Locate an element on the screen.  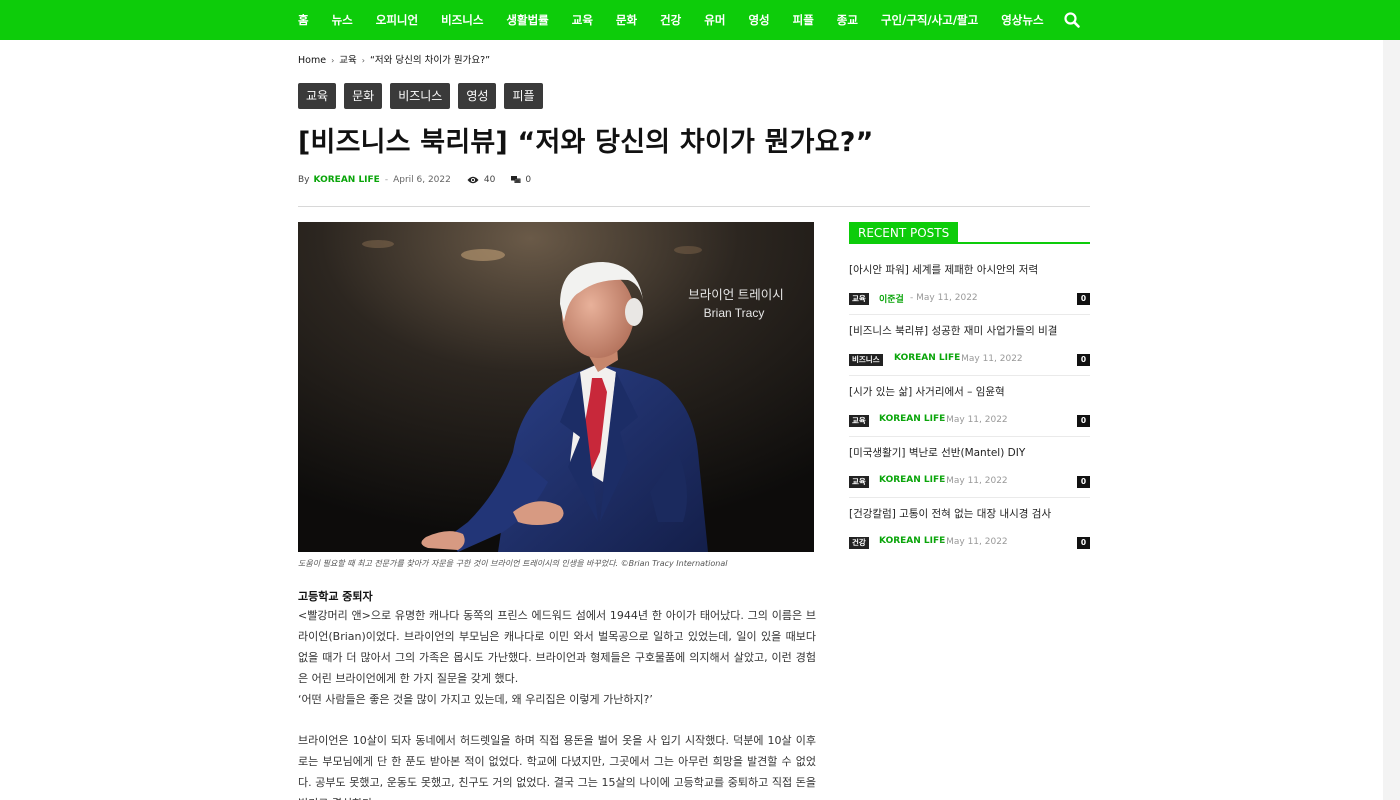
search-icon is located at coordinates (1072, 20).